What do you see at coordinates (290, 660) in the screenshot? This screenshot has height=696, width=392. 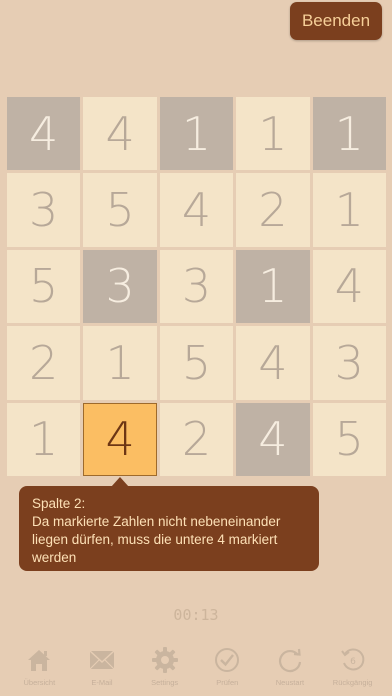 I see `restart-icon` at bounding box center [290, 660].